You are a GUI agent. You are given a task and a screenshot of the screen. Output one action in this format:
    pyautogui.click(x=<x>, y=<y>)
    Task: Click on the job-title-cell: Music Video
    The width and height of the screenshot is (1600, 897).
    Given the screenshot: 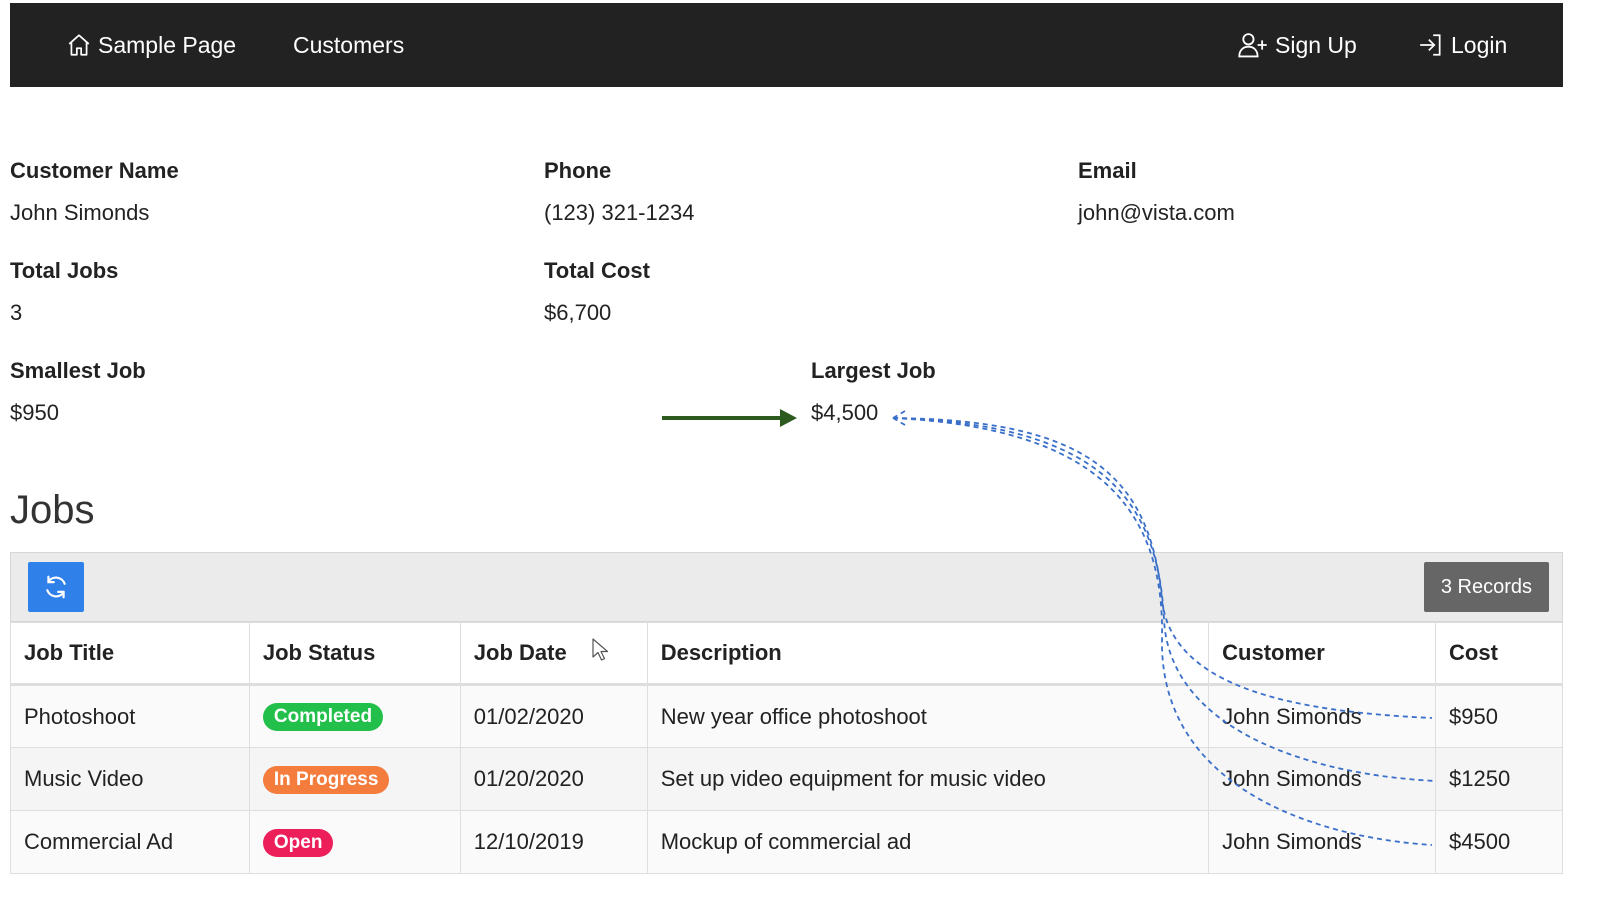 What is the action you would take?
    pyautogui.click(x=130, y=779)
    